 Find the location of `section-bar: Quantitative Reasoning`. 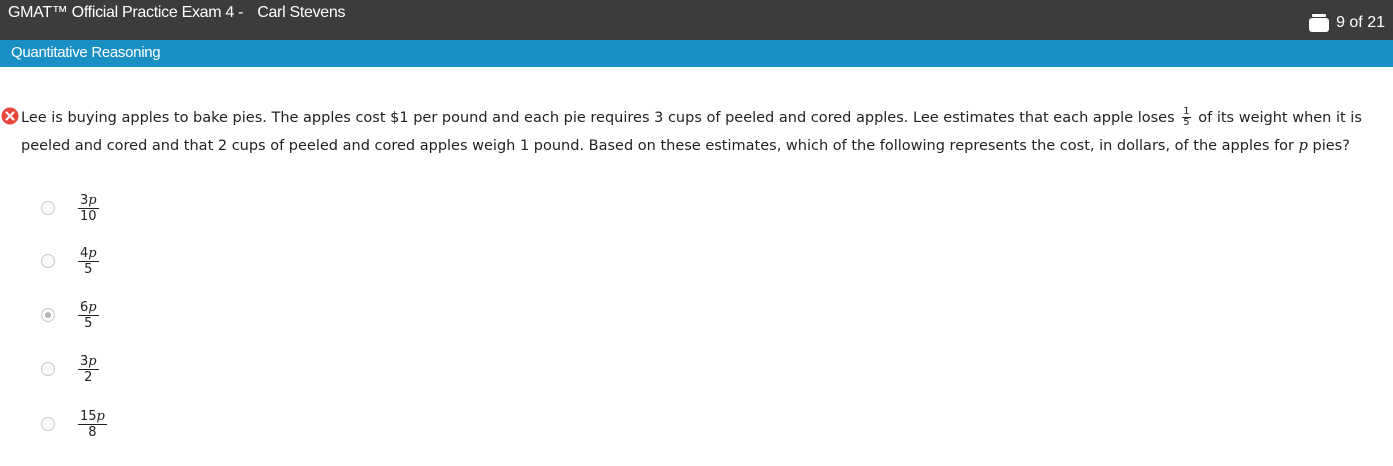

section-bar: Quantitative Reasoning is located at coordinates (696, 53).